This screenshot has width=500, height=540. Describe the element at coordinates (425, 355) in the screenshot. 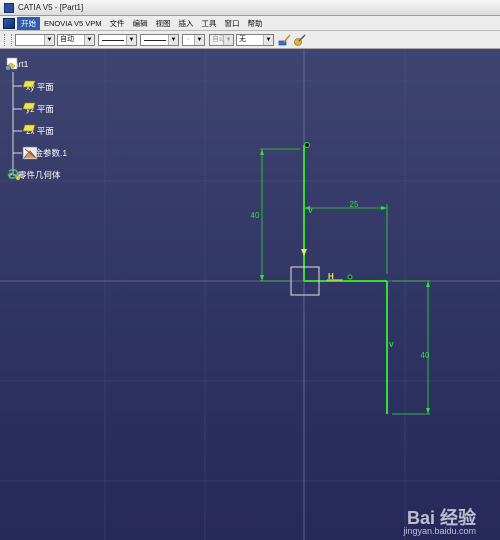

I see `dimension-right-height: 40` at that location.